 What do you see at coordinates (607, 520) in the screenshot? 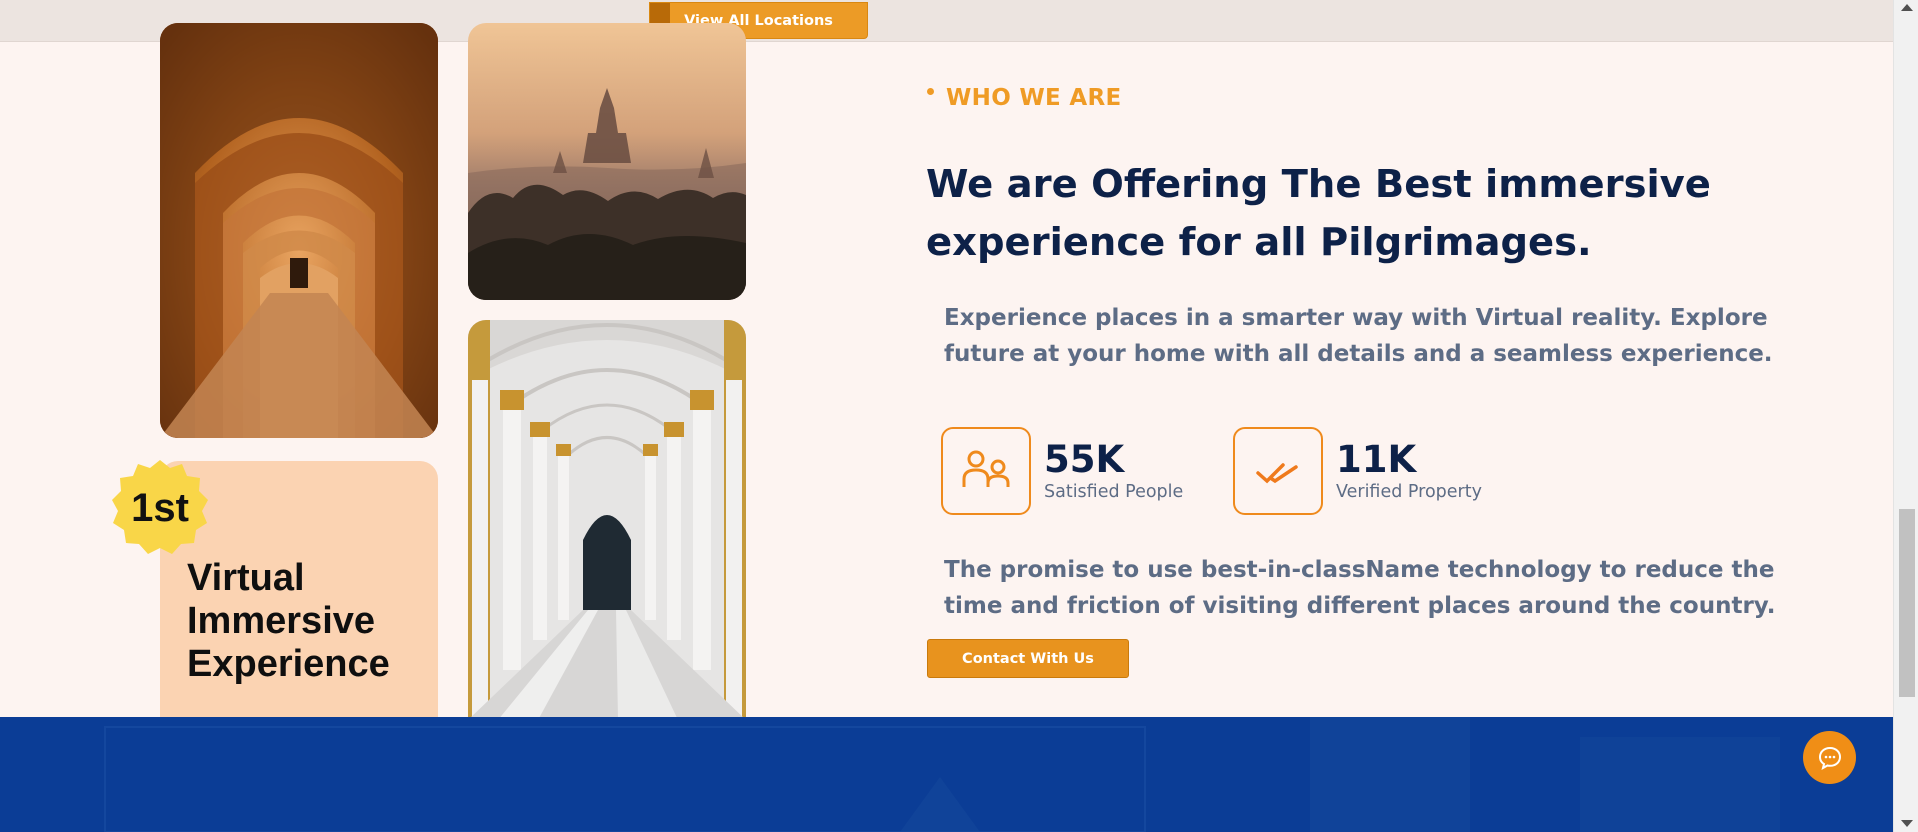
I see `mosque-corridor-image` at bounding box center [607, 520].